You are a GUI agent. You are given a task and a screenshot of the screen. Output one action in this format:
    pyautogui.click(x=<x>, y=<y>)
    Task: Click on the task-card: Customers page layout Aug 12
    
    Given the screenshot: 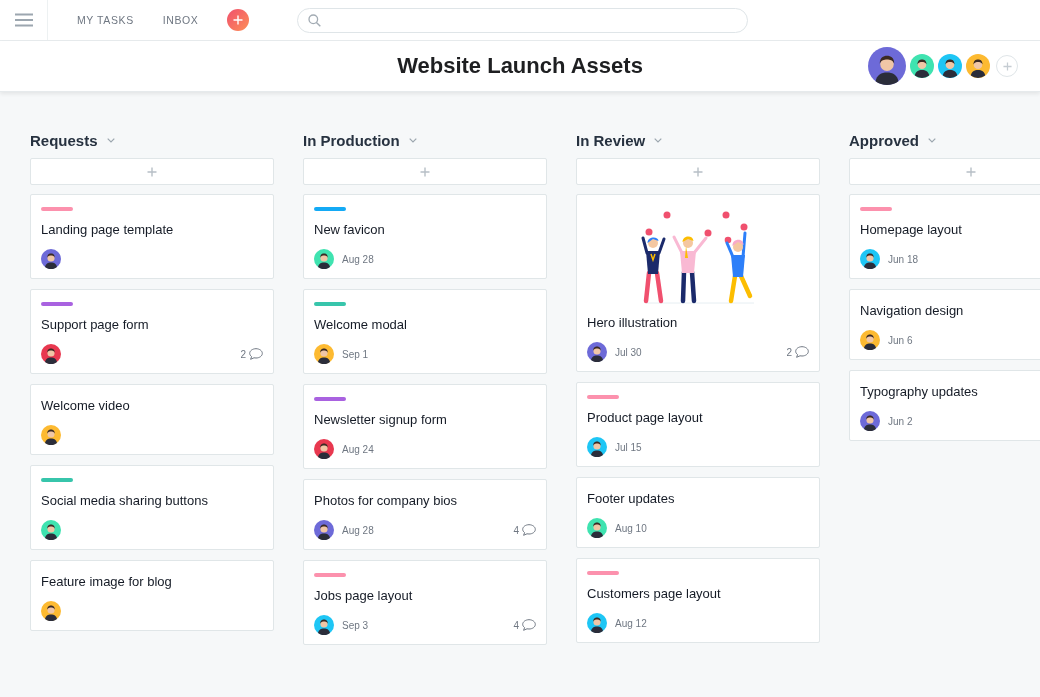 What is the action you would take?
    pyautogui.click(x=698, y=600)
    